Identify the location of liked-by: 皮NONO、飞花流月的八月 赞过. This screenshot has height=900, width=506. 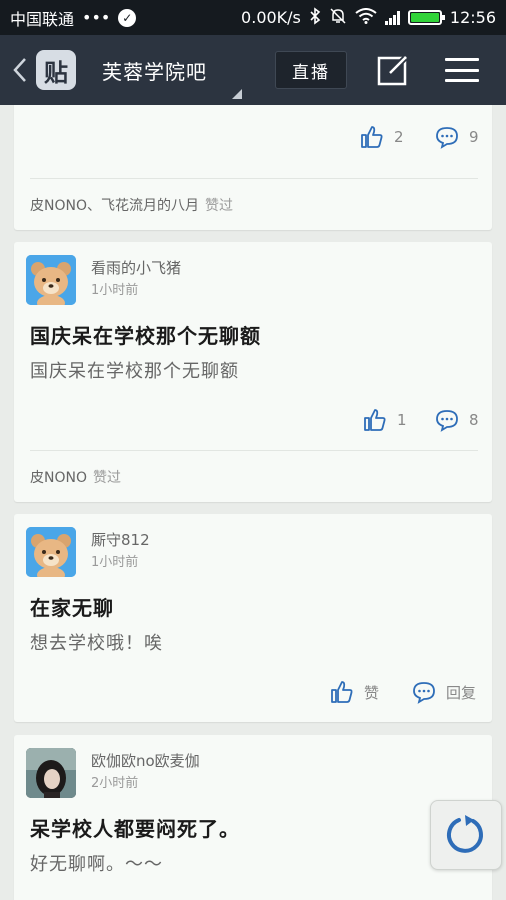
(131, 205).